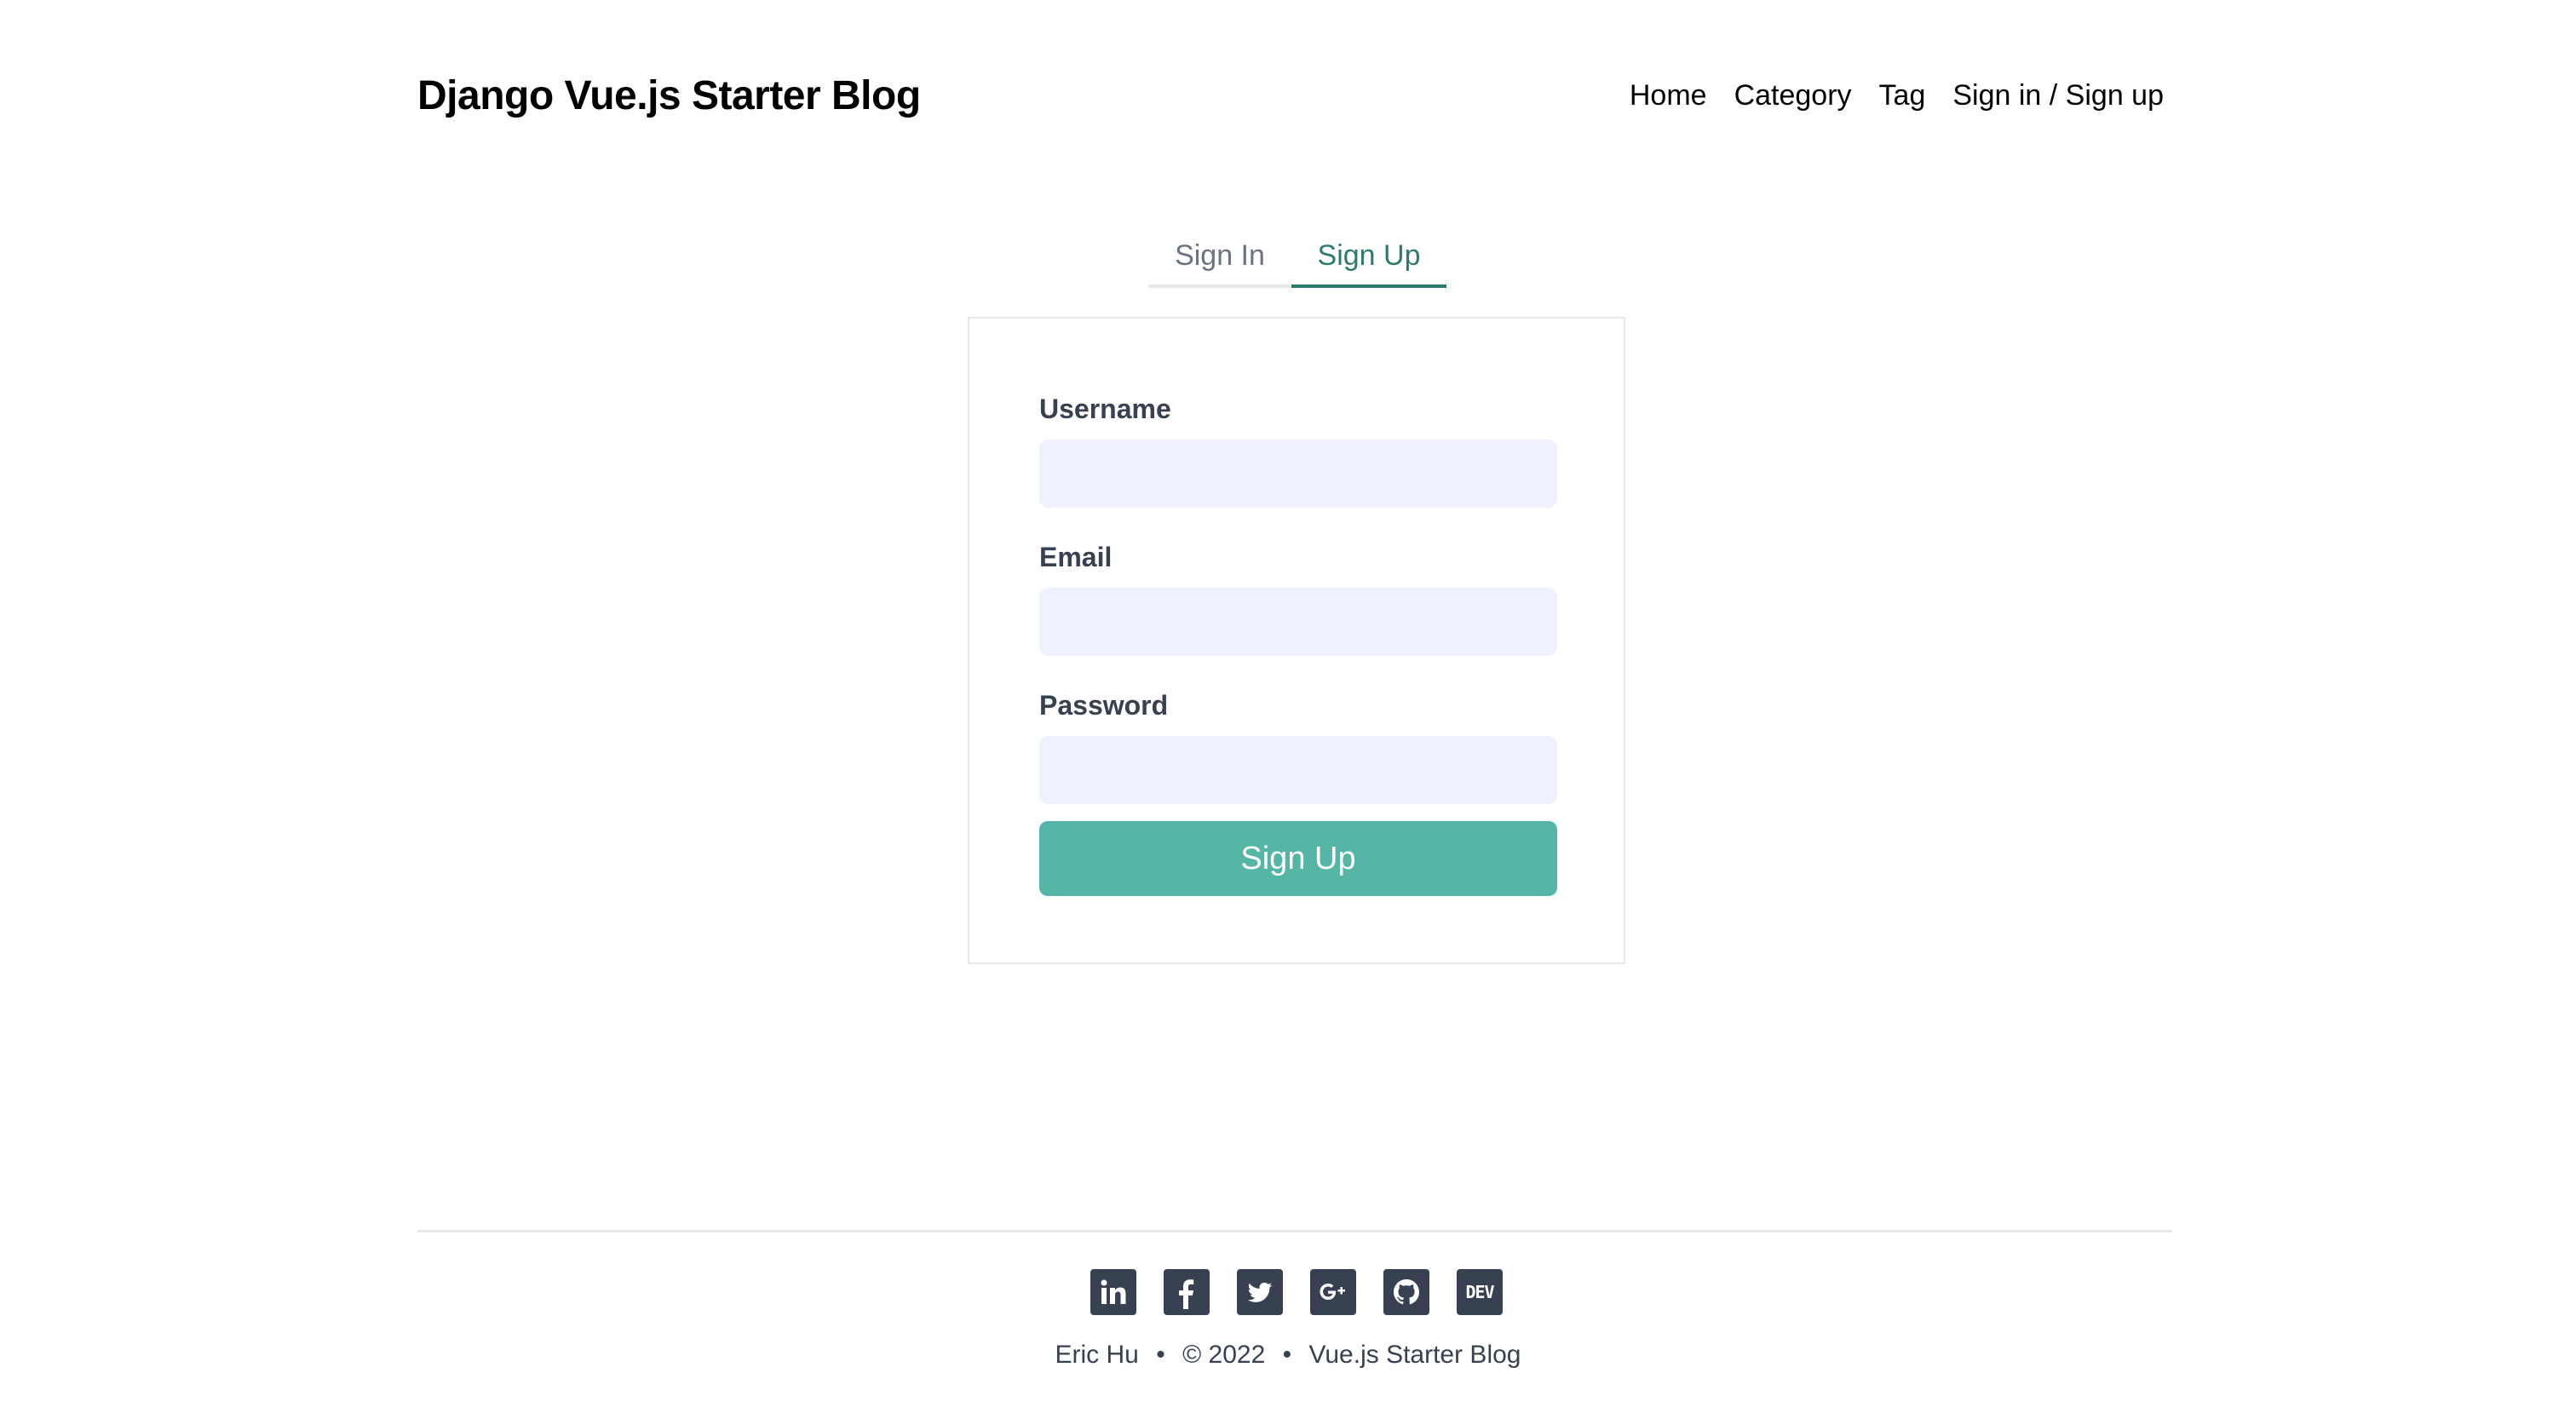 This screenshot has width=2576, height=1419. I want to click on password-label: Password, so click(1104, 706).